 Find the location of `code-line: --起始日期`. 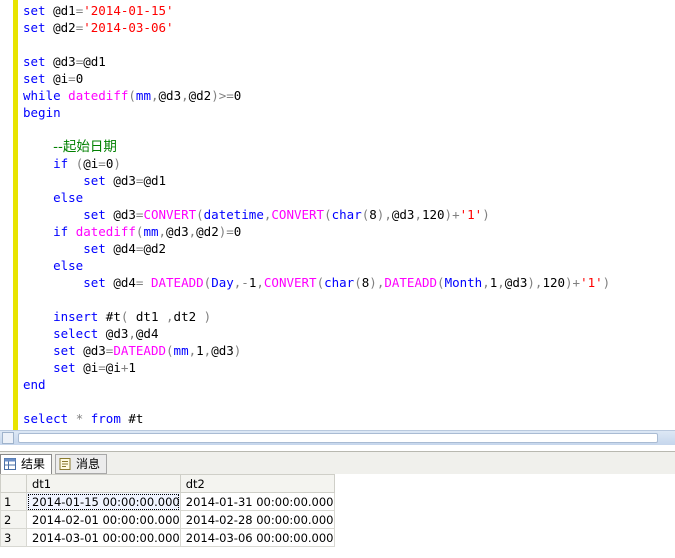

code-line: --起始日期 is located at coordinates (316, 146).